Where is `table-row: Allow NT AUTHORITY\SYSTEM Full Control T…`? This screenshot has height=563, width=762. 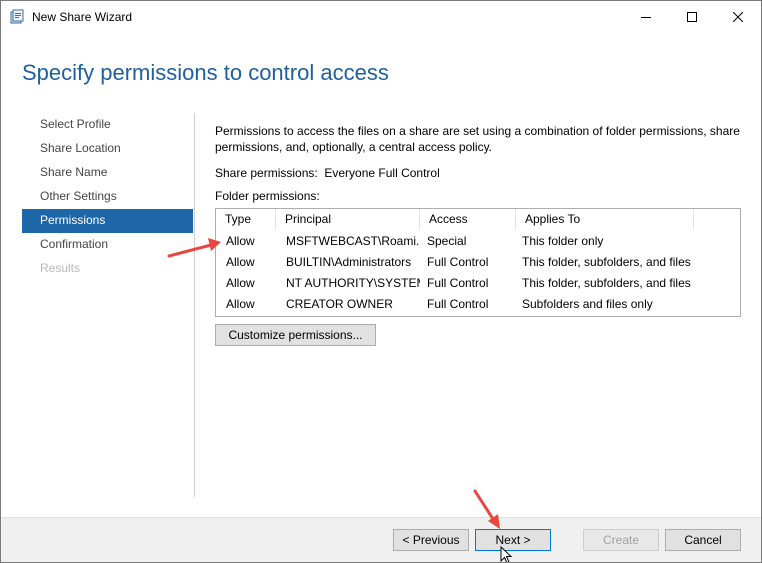 table-row: Allow NT AUTHORITY\SYSTEM Full Control T… is located at coordinates (478, 283).